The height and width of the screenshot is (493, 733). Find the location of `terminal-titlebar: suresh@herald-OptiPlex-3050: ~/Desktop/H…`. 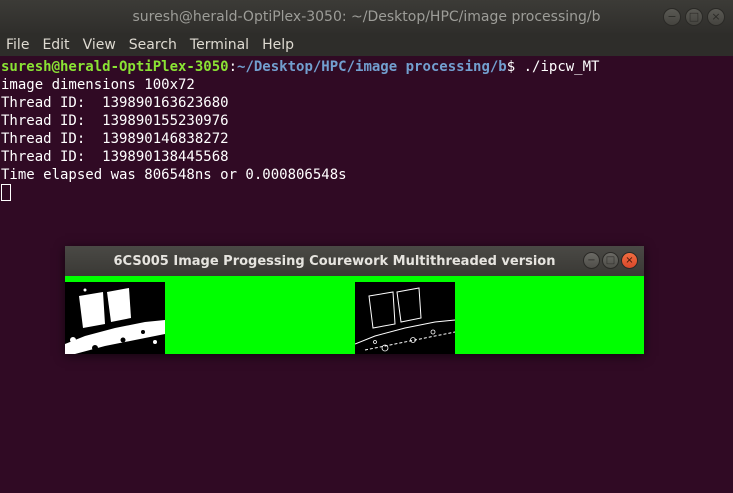

terminal-titlebar: suresh@herald-OptiPlex-3050: ~/Desktop/H… is located at coordinates (366, 16).